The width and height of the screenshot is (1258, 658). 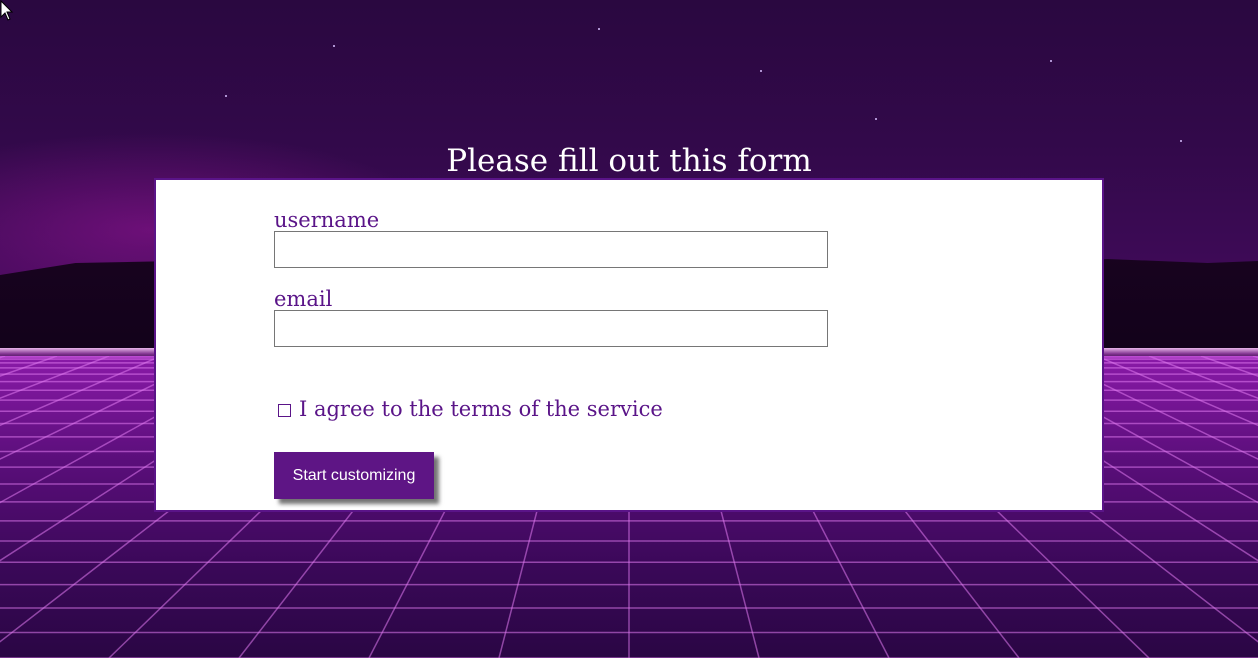 What do you see at coordinates (284, 410) in the screenshot?
I see `terms-checkbox` at bounding box center [284, 410].